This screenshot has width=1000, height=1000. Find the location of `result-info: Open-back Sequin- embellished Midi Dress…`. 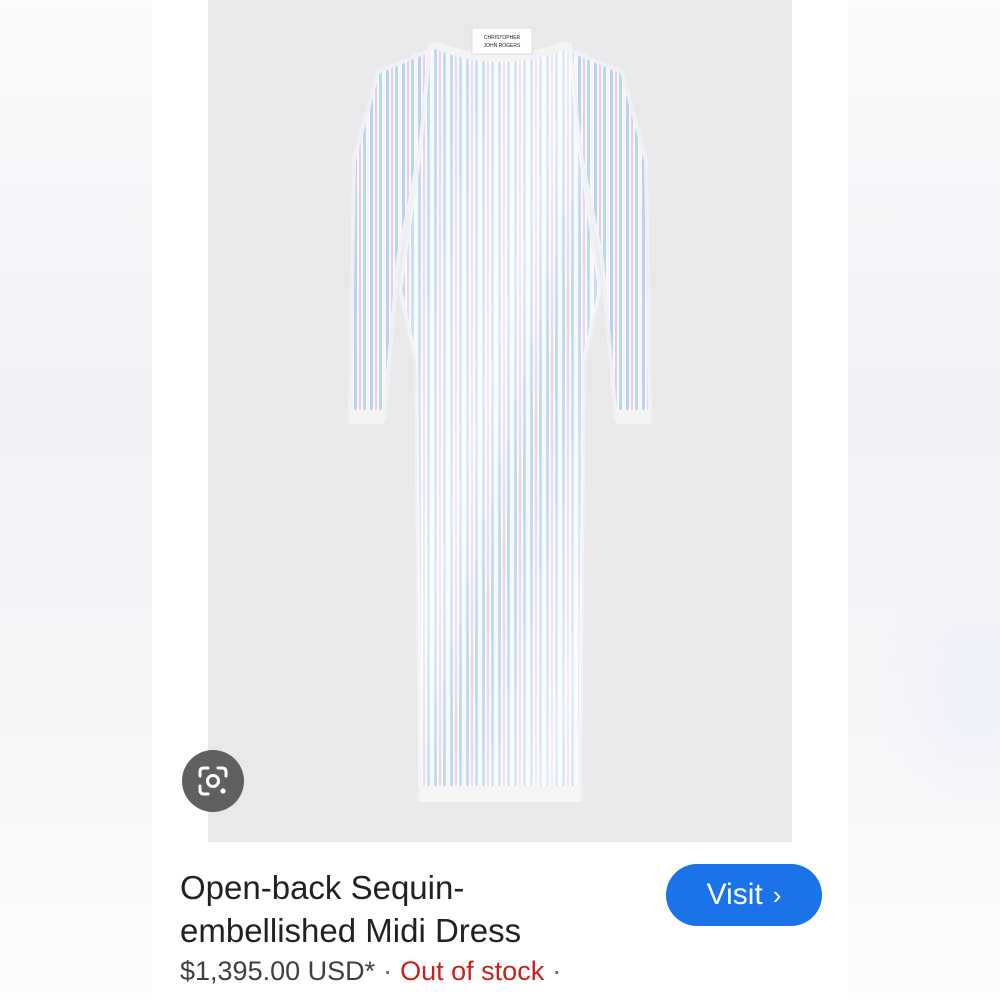

result-info: Open-back Sequin- embellished Midi Dress… is located at coordinates (500, 921).